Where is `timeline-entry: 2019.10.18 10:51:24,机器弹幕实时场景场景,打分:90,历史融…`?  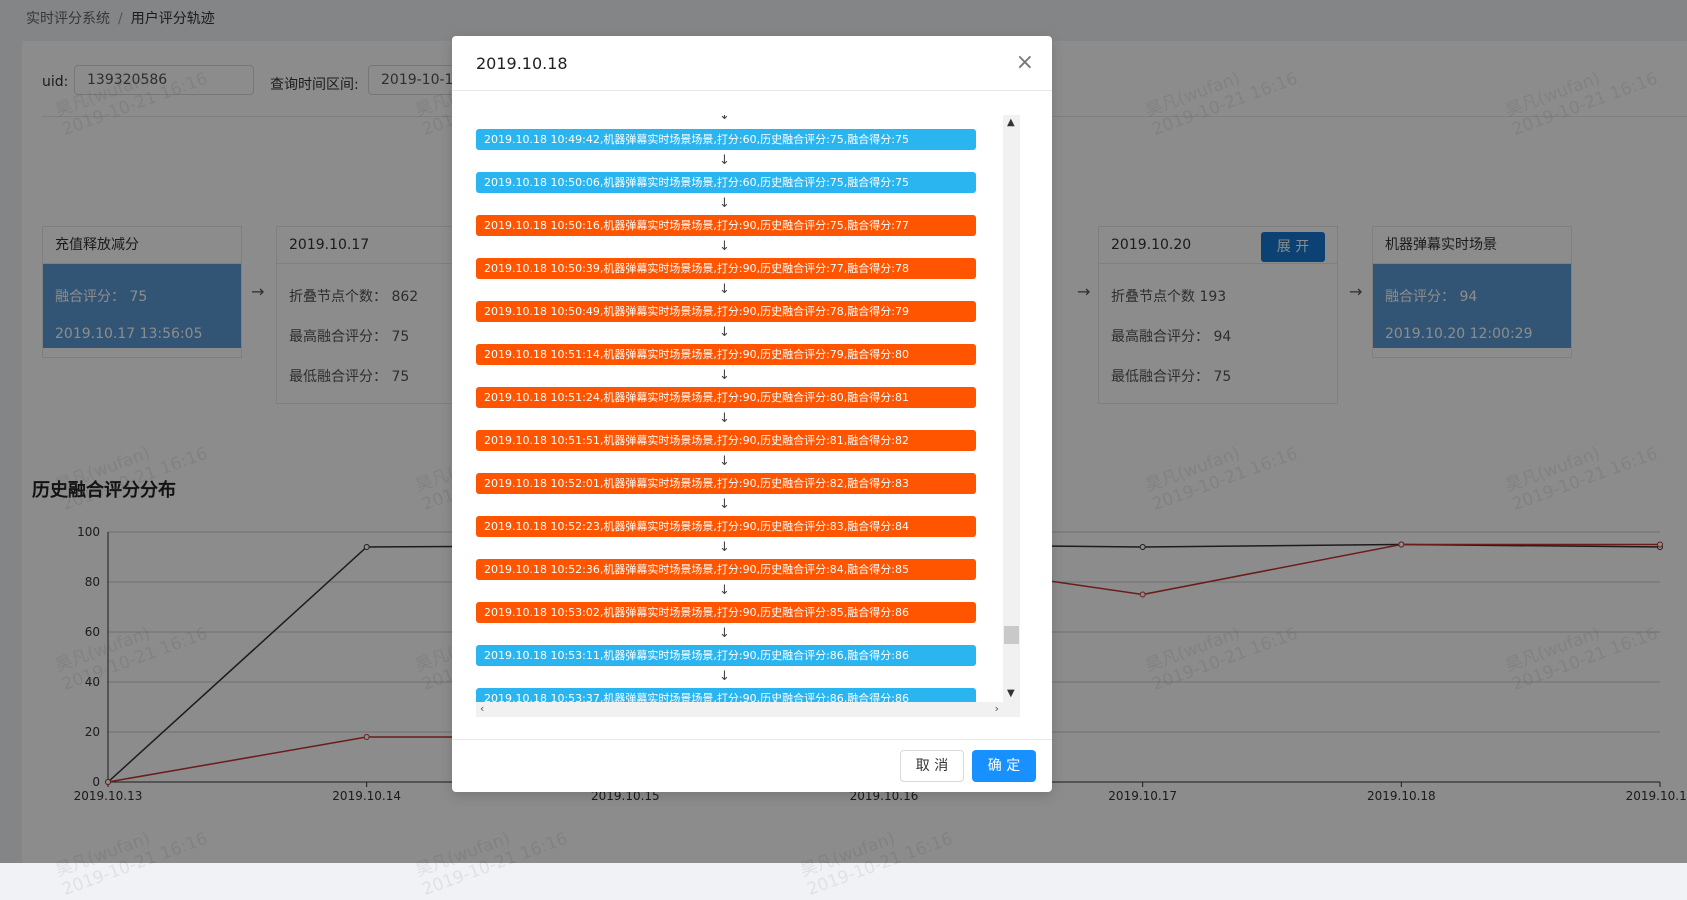 timeline-entry: 2019.10.18 10:51:24,机器弹幕实时场景场景,打分:90,历史融… is located at coordinates (726, 397).